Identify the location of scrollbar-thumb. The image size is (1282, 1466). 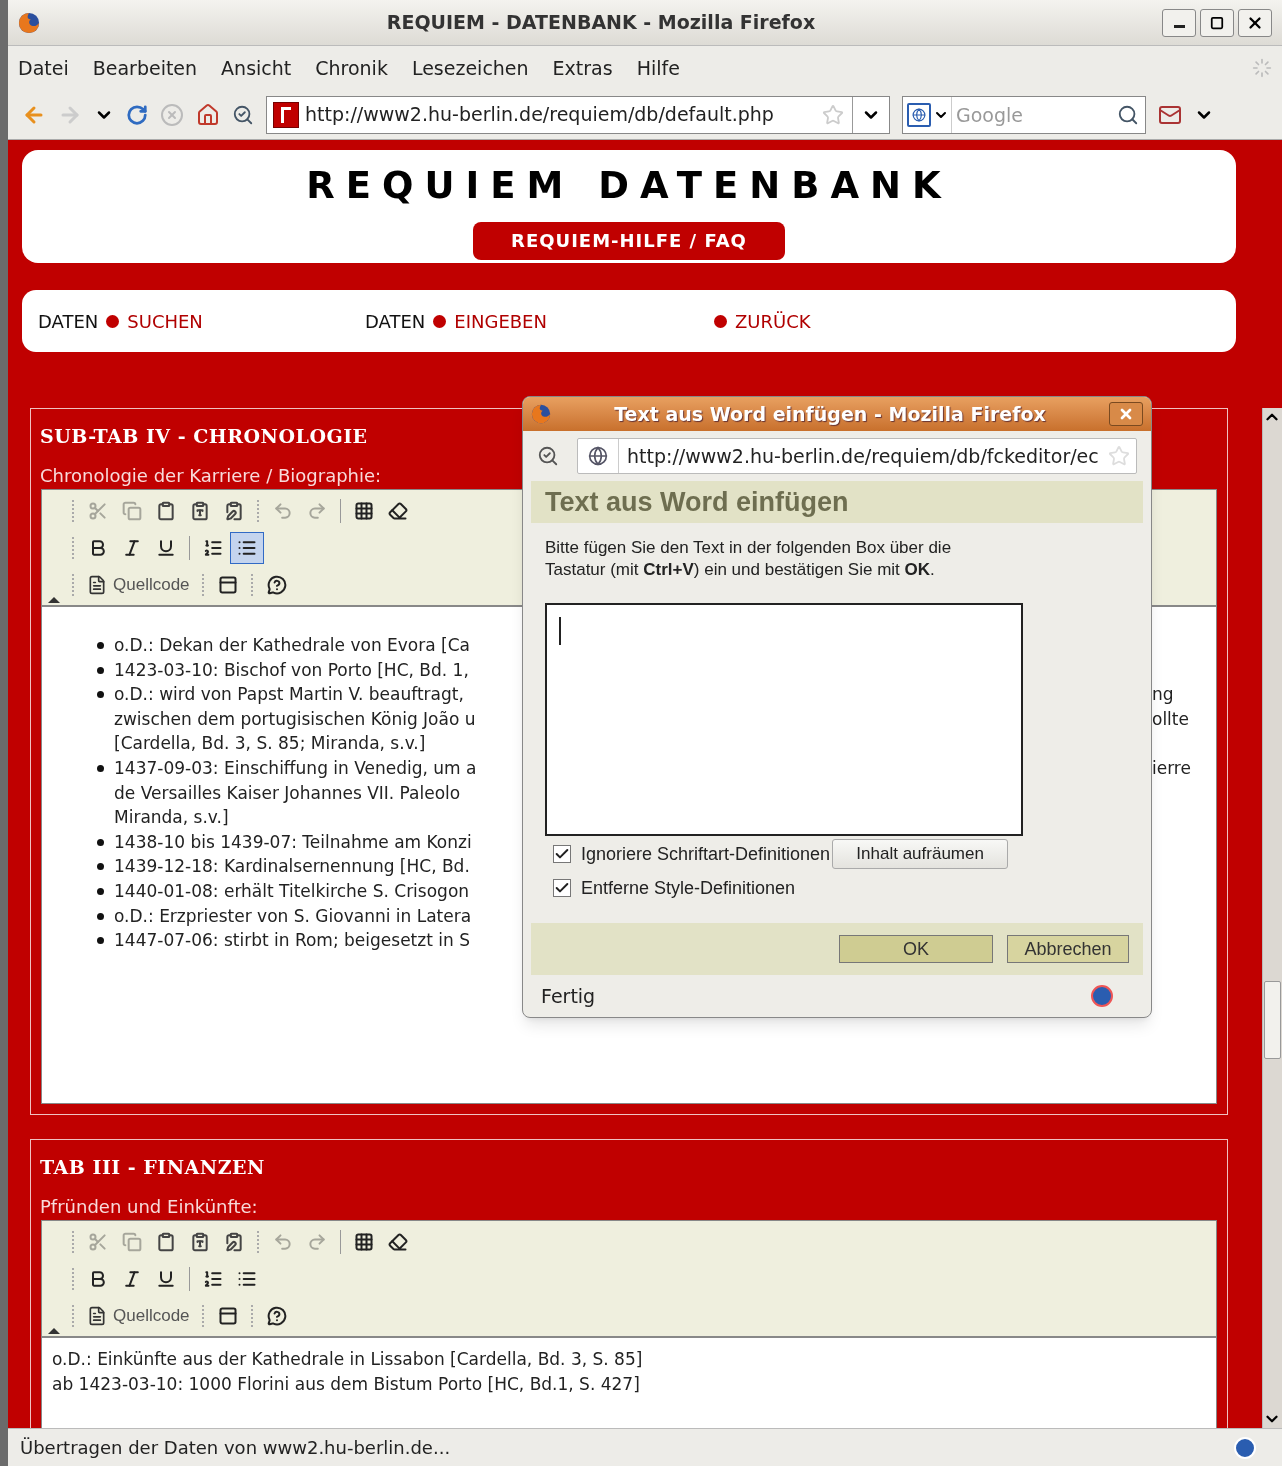
(1272, 1020).